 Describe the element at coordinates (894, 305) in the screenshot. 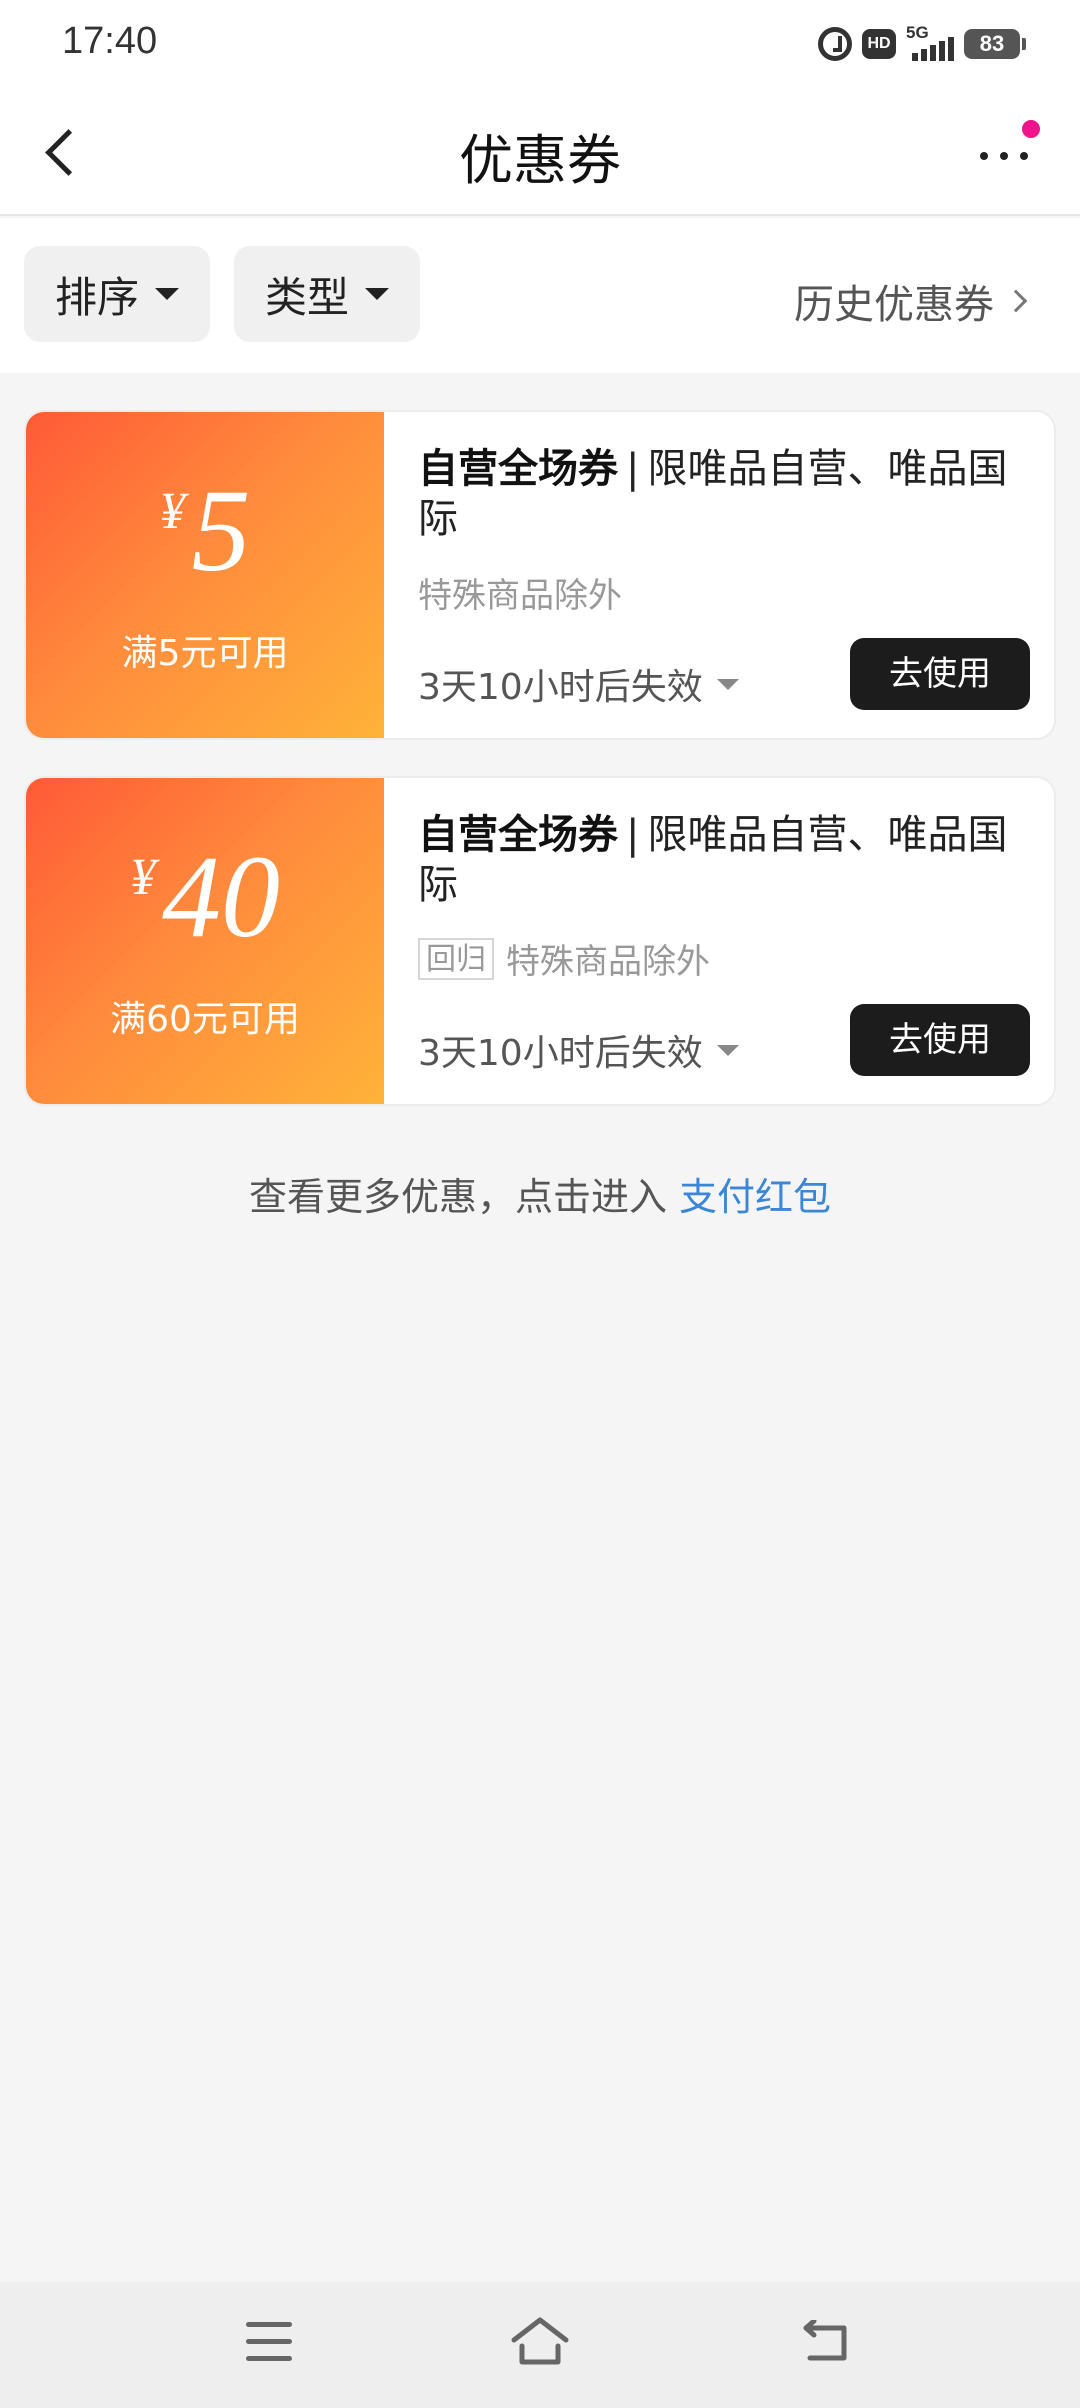

I see `history-label: 历史优惠券` at that location.